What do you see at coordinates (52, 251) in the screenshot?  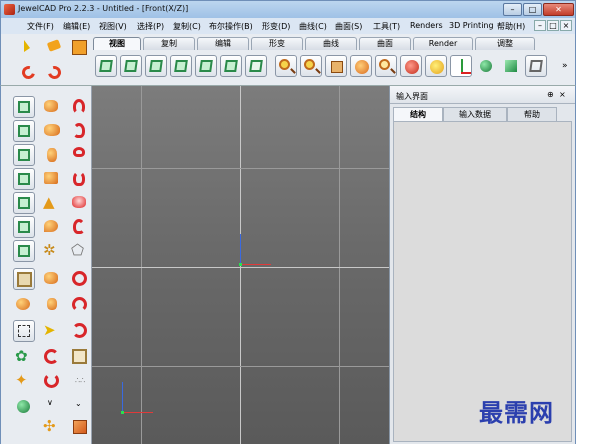 I see `gear-icon: ✲` at bounding box center [52, 251].